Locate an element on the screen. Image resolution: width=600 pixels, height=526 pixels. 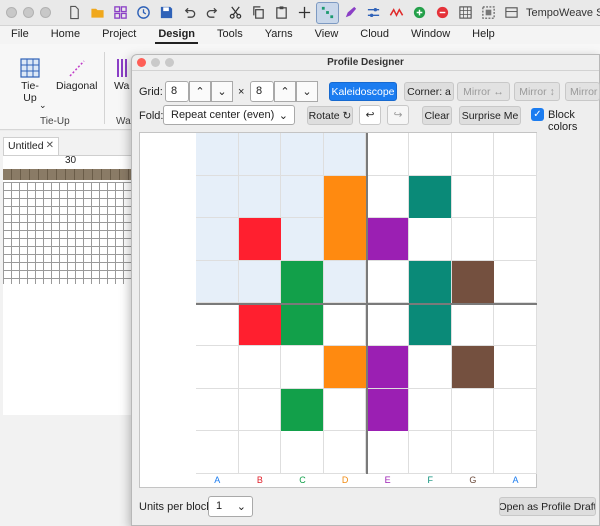
paste-button is located at coordinates (281, 13).